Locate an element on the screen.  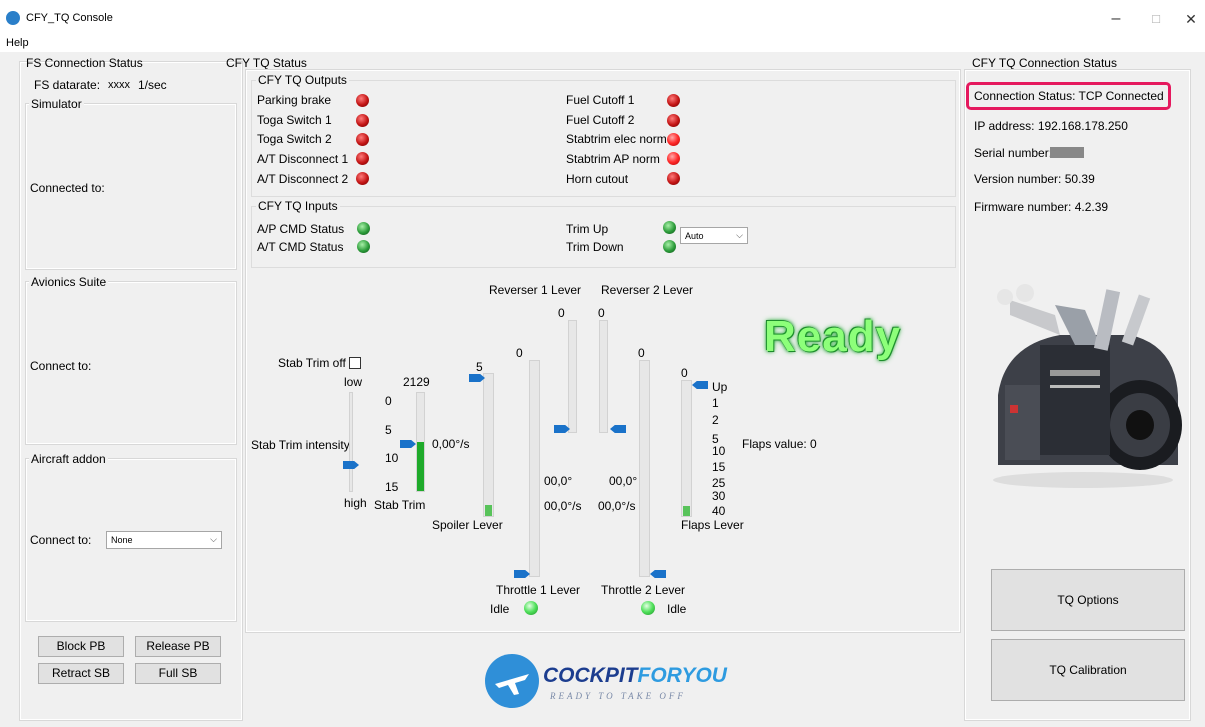
throttle-2-track is located at coordinates (644, 468).